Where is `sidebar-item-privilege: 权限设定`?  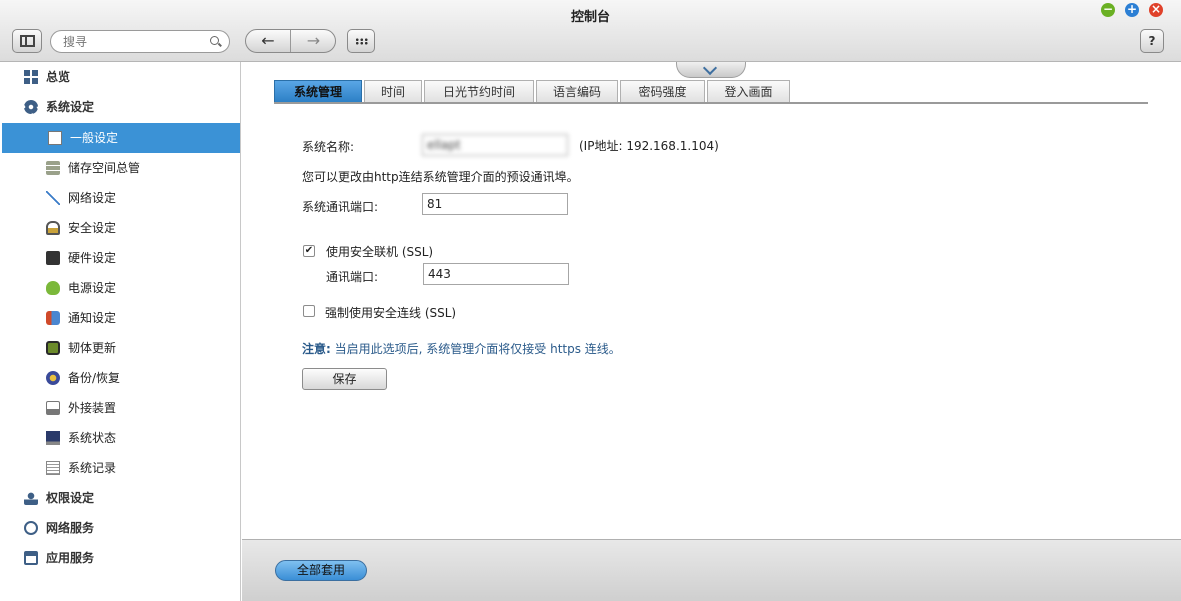 sidebar-item-privilege: 权限设定 is located at coordinates (120, 498).